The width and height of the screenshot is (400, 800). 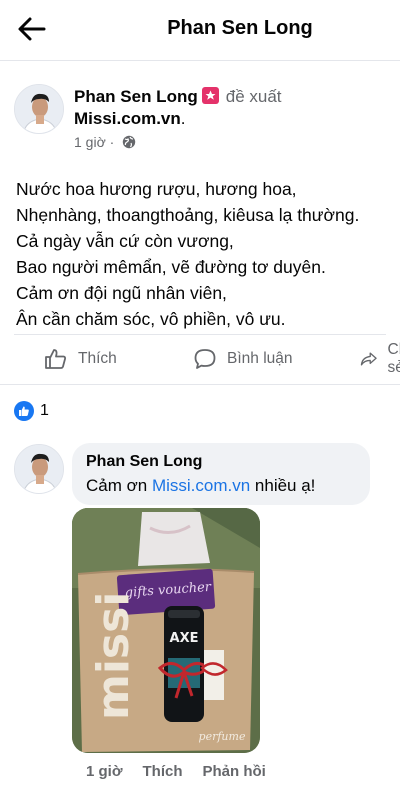 What do you see at coordinates (186, 771) in the screenshot?
I see `comment-actions: 1 giờ Thích Phản hồi` at bounding box center [186, 771].